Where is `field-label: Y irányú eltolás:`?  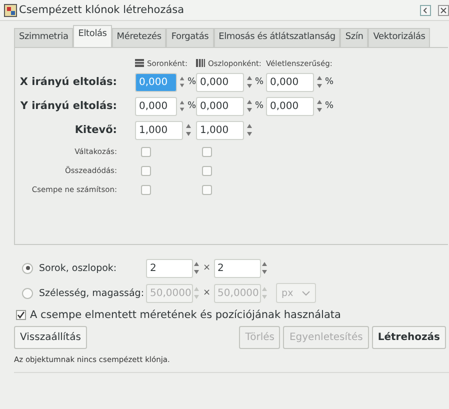 field-label: Y irányú eltolás: is located at coordinates (68, 106).